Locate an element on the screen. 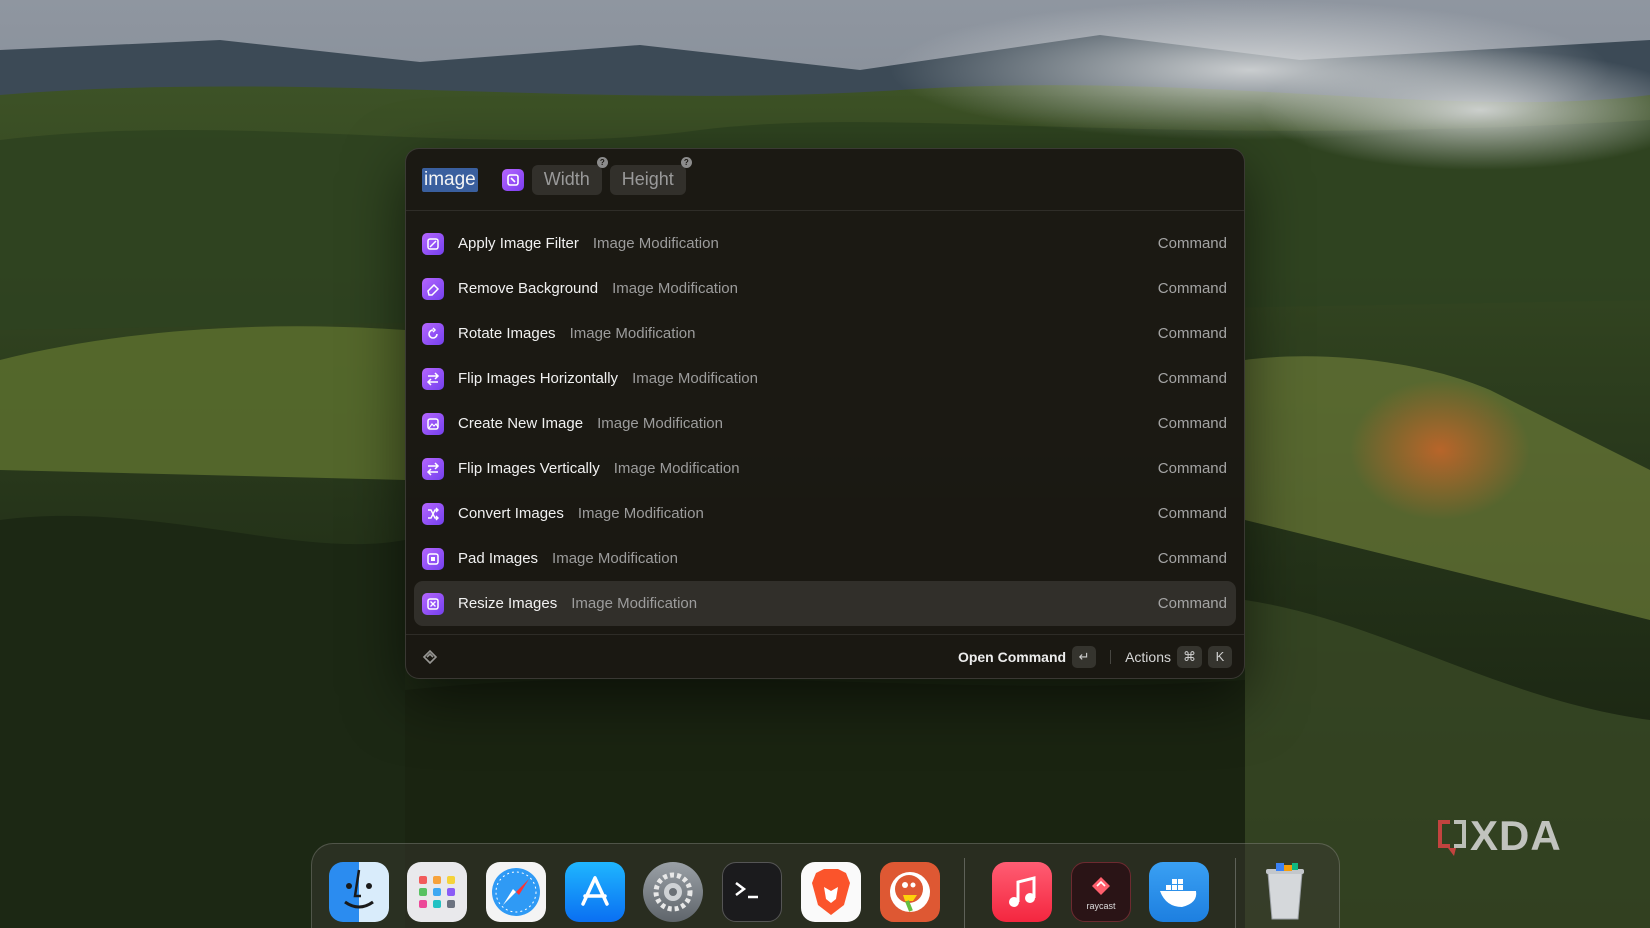 The image size is (1650, 928). rotate-icon is located at coordinates (433, 333).